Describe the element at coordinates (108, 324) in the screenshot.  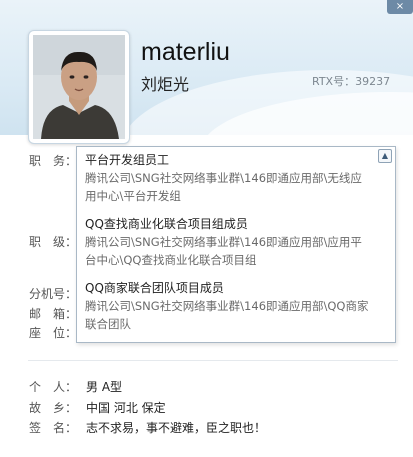
I see `position-path: 联合团队` at that location.